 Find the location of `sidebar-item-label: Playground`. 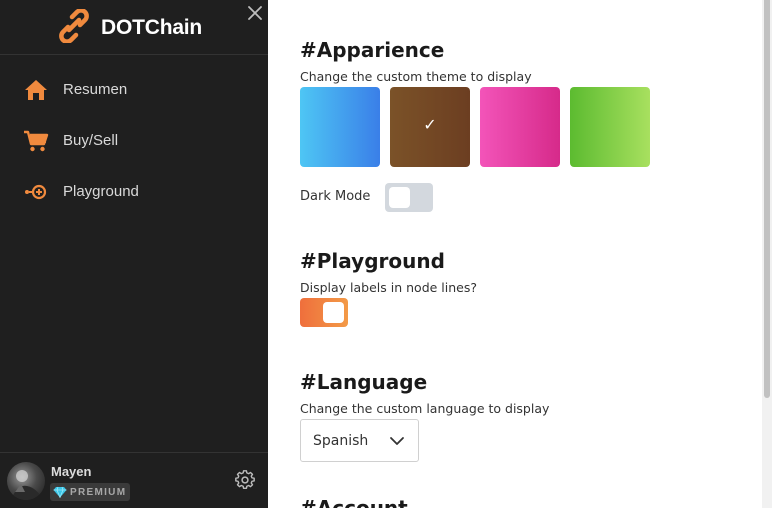

sidebar-item-label: Playground is located at coordinates (101, 191).